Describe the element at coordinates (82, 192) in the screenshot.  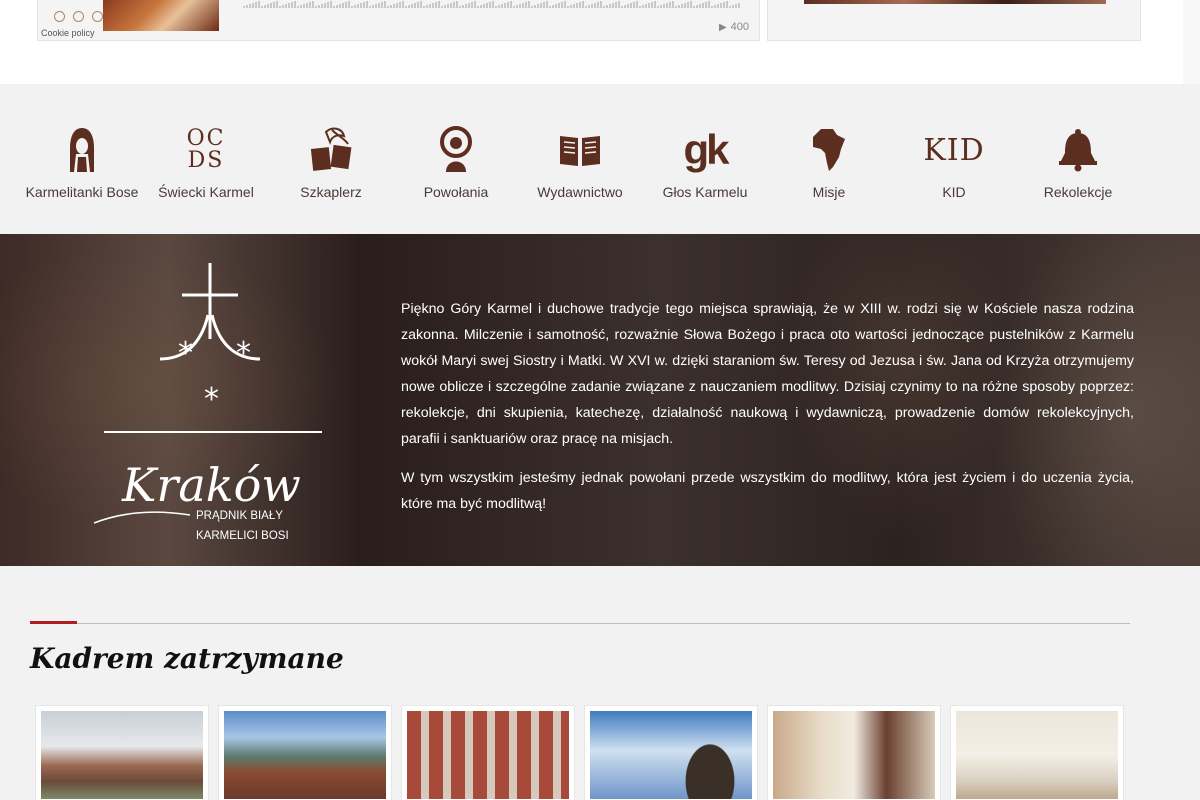
I see `nav-label: Karmelitanki Bose` at that location.